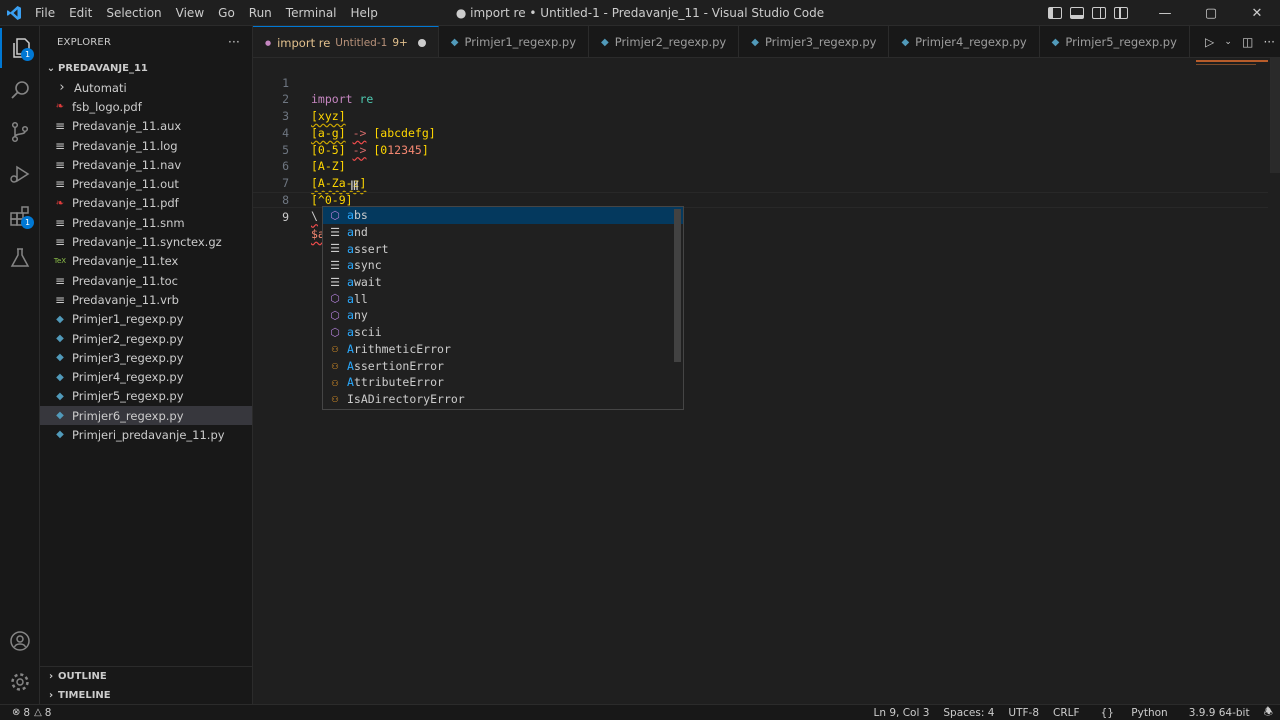 The width and height of the screenshot is (1280, 720). I want to click on code-line: 3 [a-g] -> [abcdefg], so click(760, 115).